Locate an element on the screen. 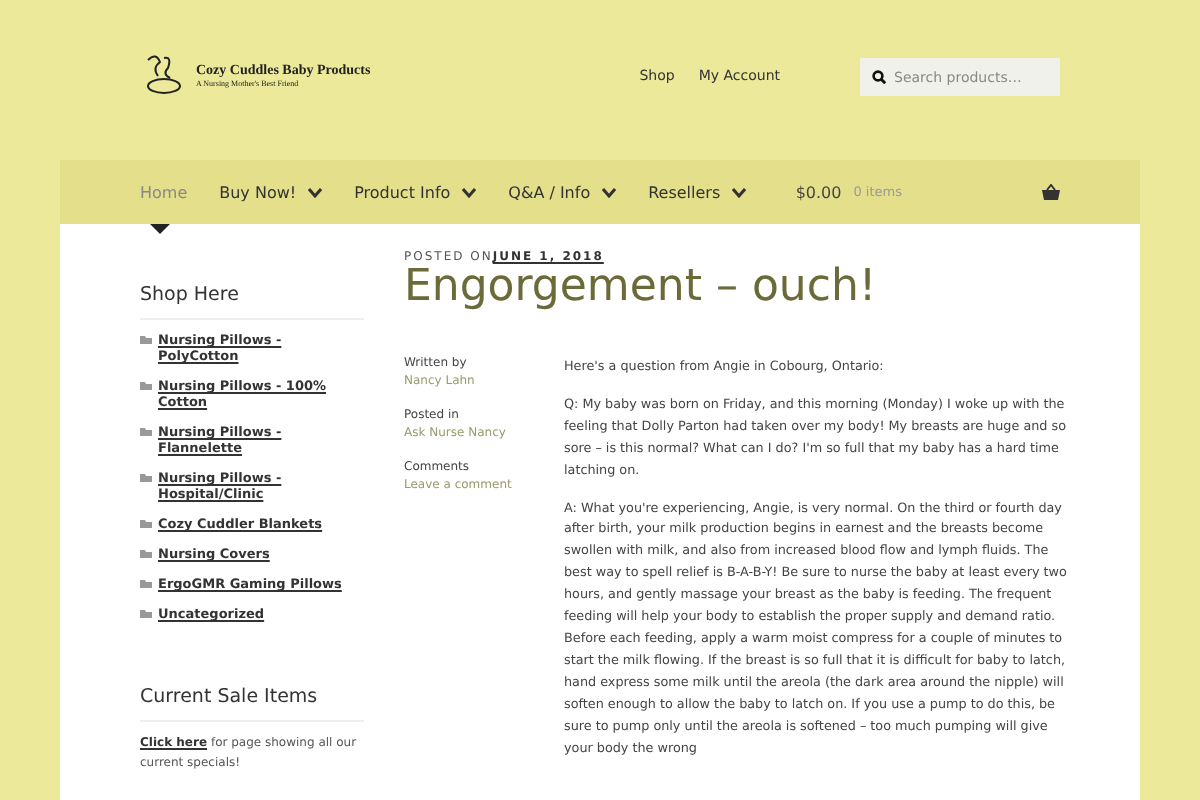 Image resolution: width=1200 pixels, height=800 pixels. nav-item: Resellers is located at coordinates (697, 192).